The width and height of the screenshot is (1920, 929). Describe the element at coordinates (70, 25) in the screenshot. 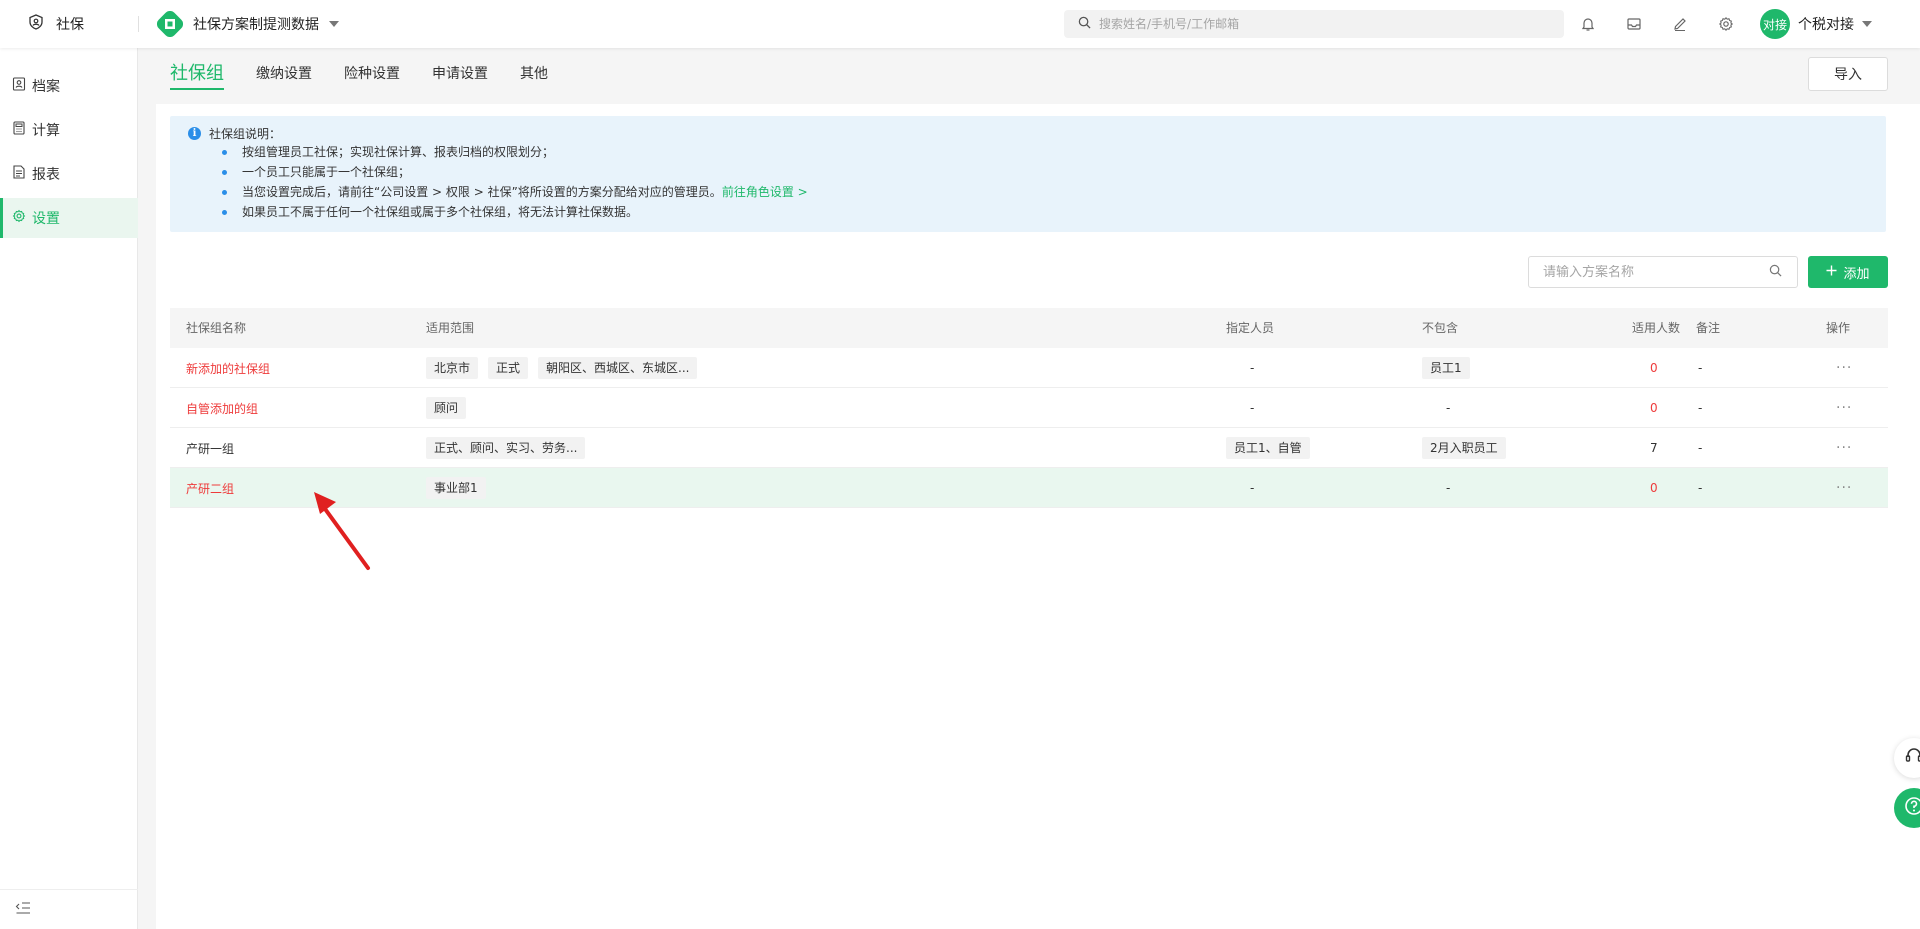

I see `brand-label: 社保` at that location.